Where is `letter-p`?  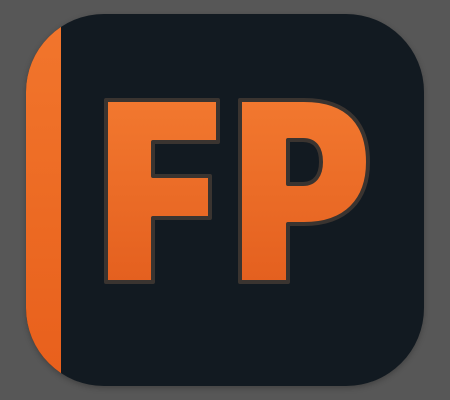
letter-p is located at coordinates (304, 191).